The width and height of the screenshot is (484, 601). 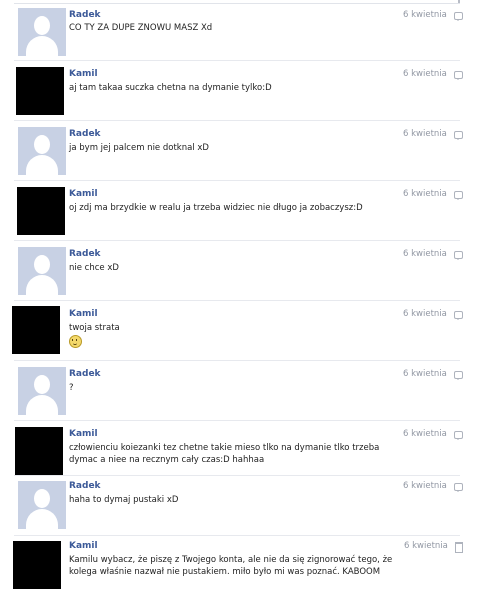 I want to click on trash-icon, so click(x=459, y=547).